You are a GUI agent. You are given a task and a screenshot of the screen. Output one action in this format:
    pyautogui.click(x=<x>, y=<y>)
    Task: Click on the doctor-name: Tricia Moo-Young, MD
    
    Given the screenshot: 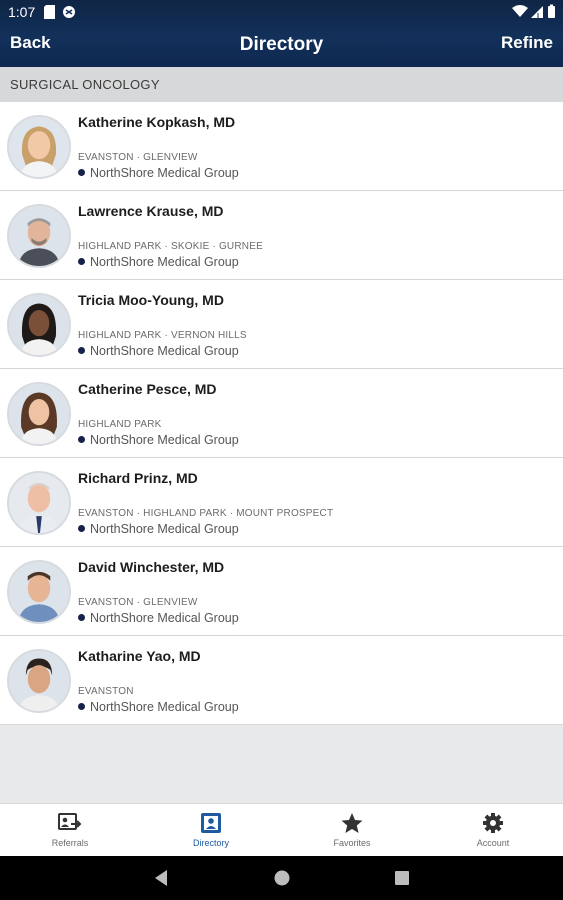 What is the action you would take?
    pyautogui.click(x=151, y=300)
    